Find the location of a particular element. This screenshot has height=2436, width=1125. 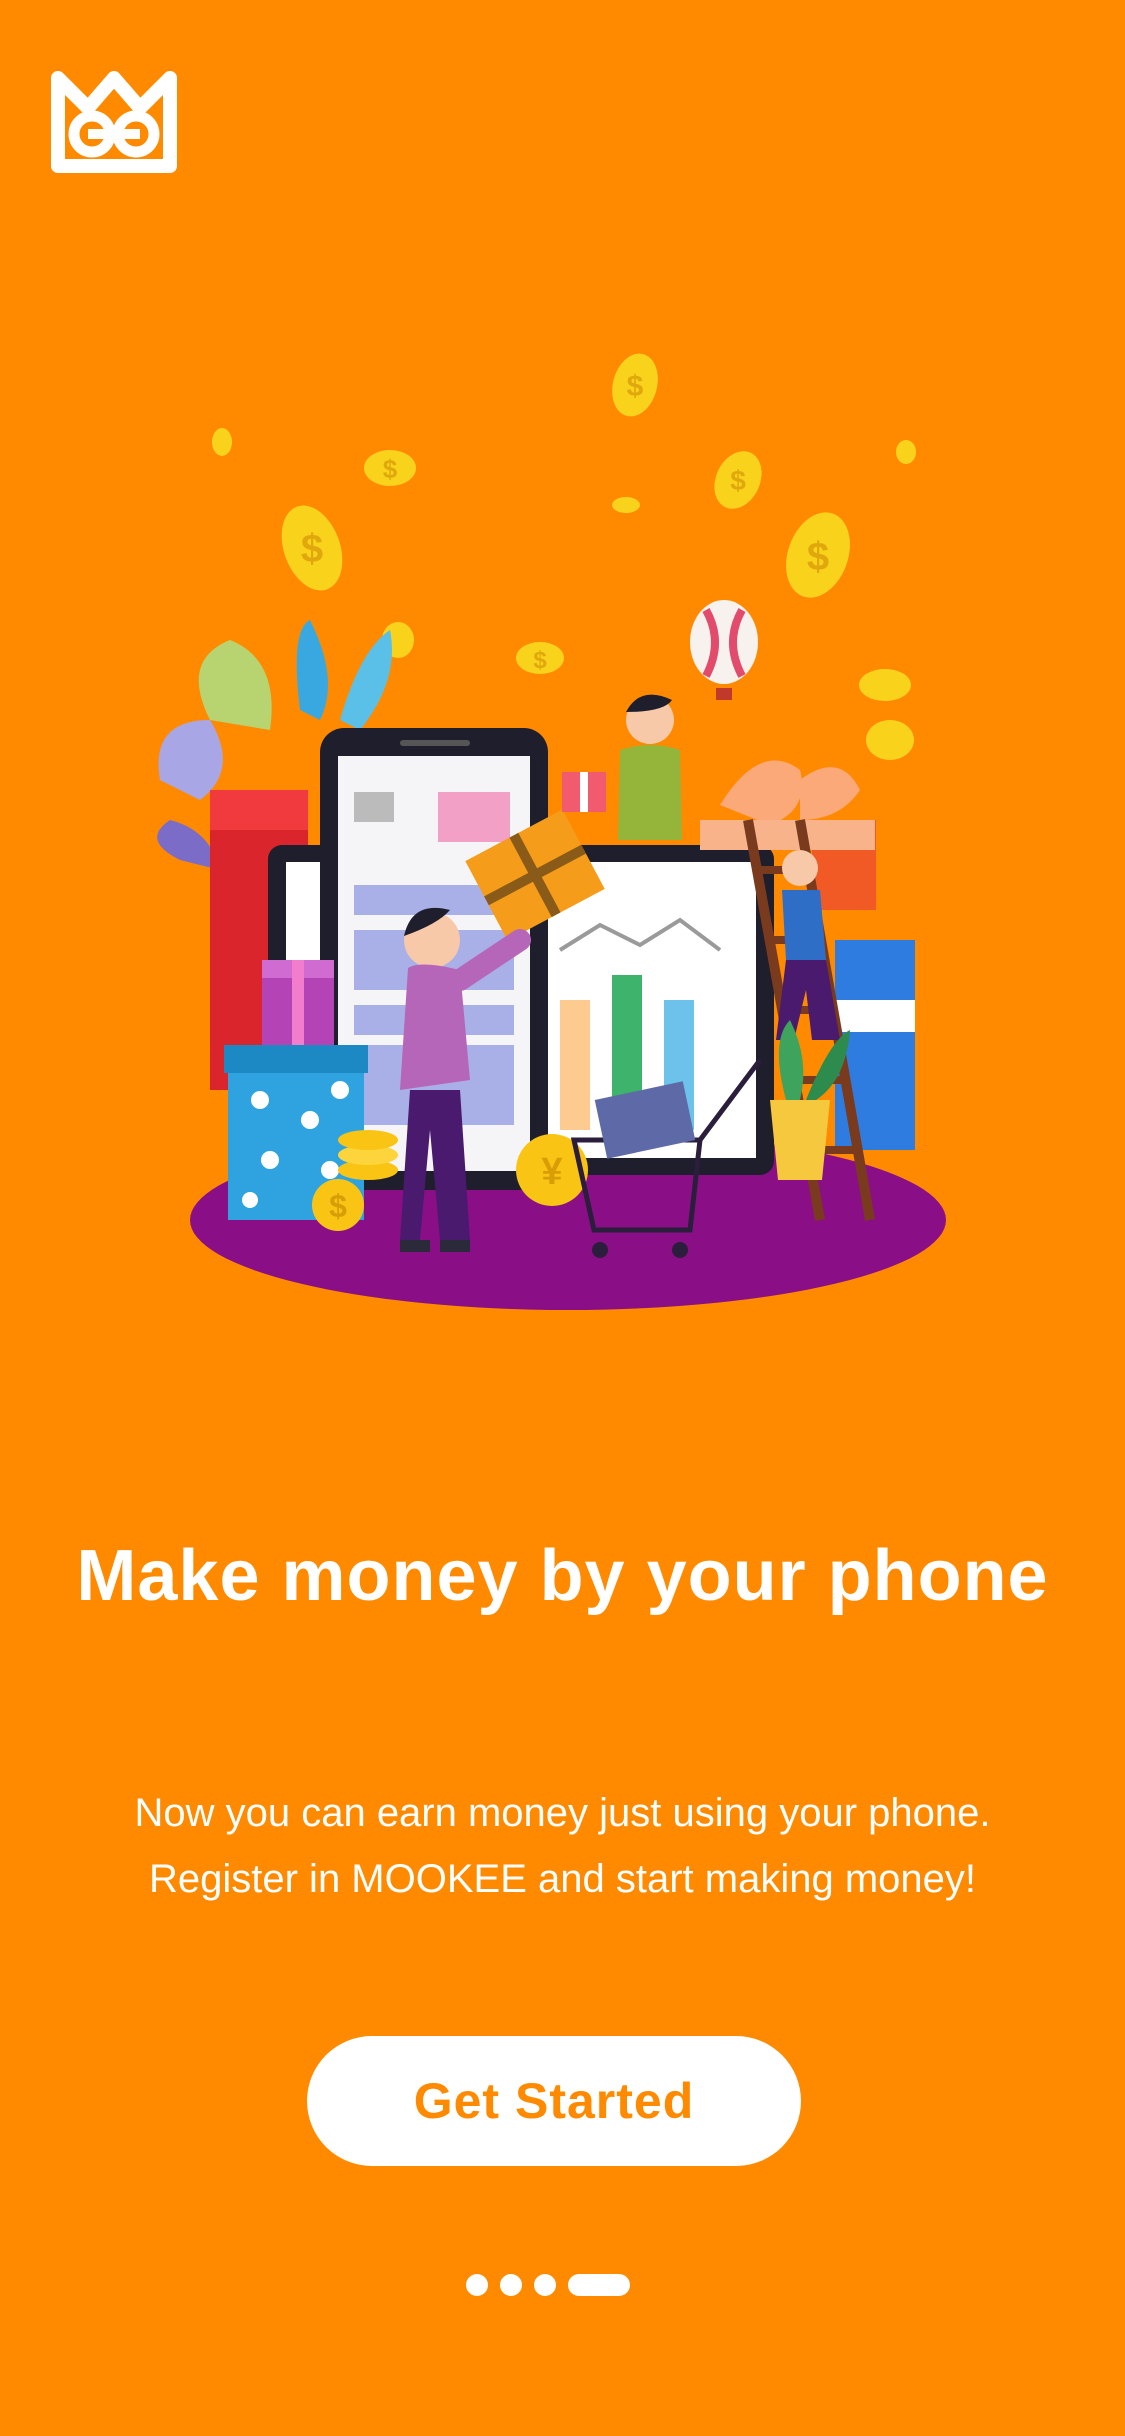

person-with-present is located at coordinates (622, 767).